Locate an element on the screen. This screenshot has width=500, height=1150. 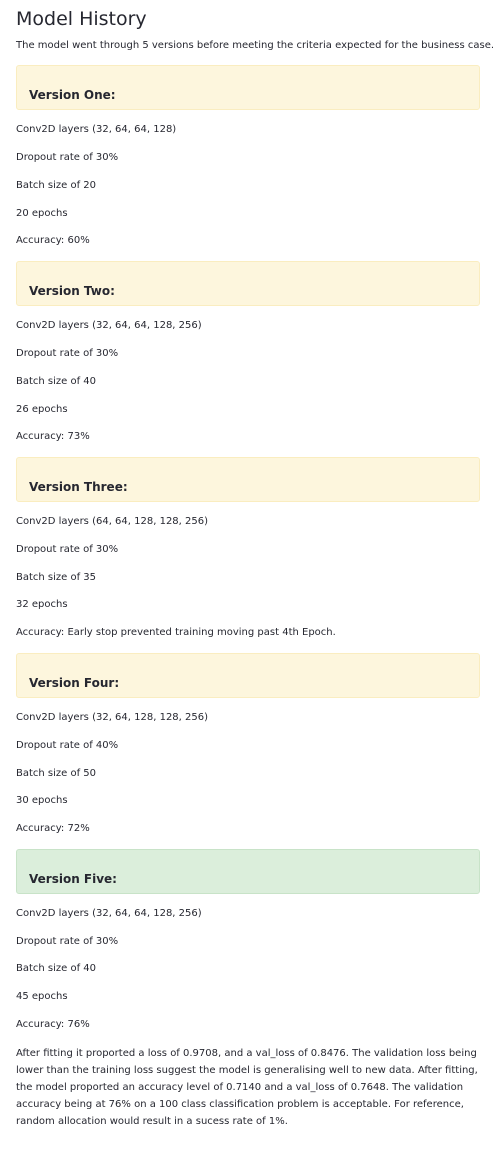
version-two-title: Version Two: is located at coordinates (72, 291).